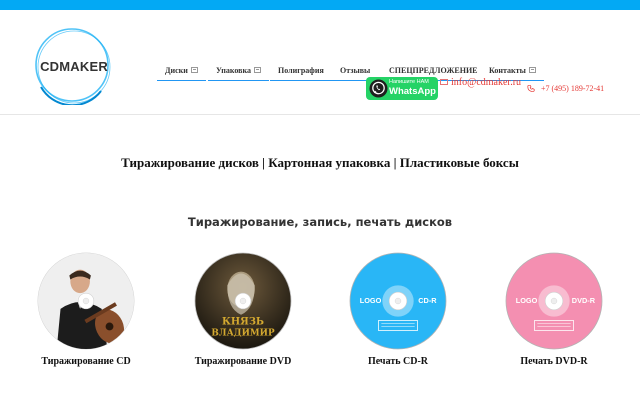 The image size is (640, 400). I want to click on phone-link: +7 (495) 189-72-41, so click(565, 89).